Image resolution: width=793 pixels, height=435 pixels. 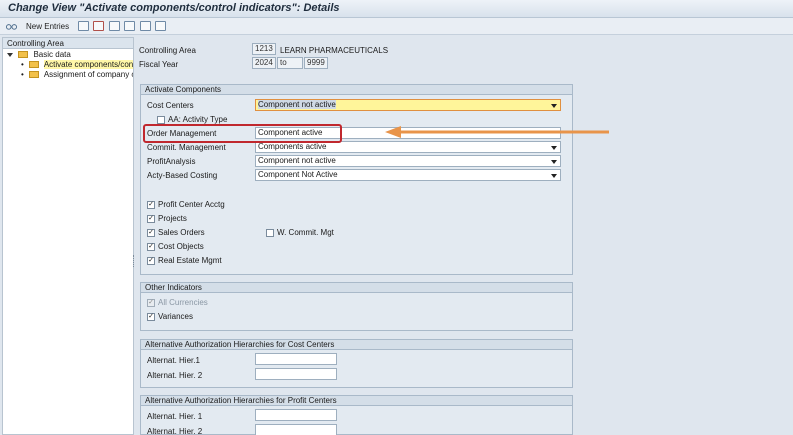 I want to click on real-estate-mgmt-checkbox: ✓, so click(x=151, y=261).